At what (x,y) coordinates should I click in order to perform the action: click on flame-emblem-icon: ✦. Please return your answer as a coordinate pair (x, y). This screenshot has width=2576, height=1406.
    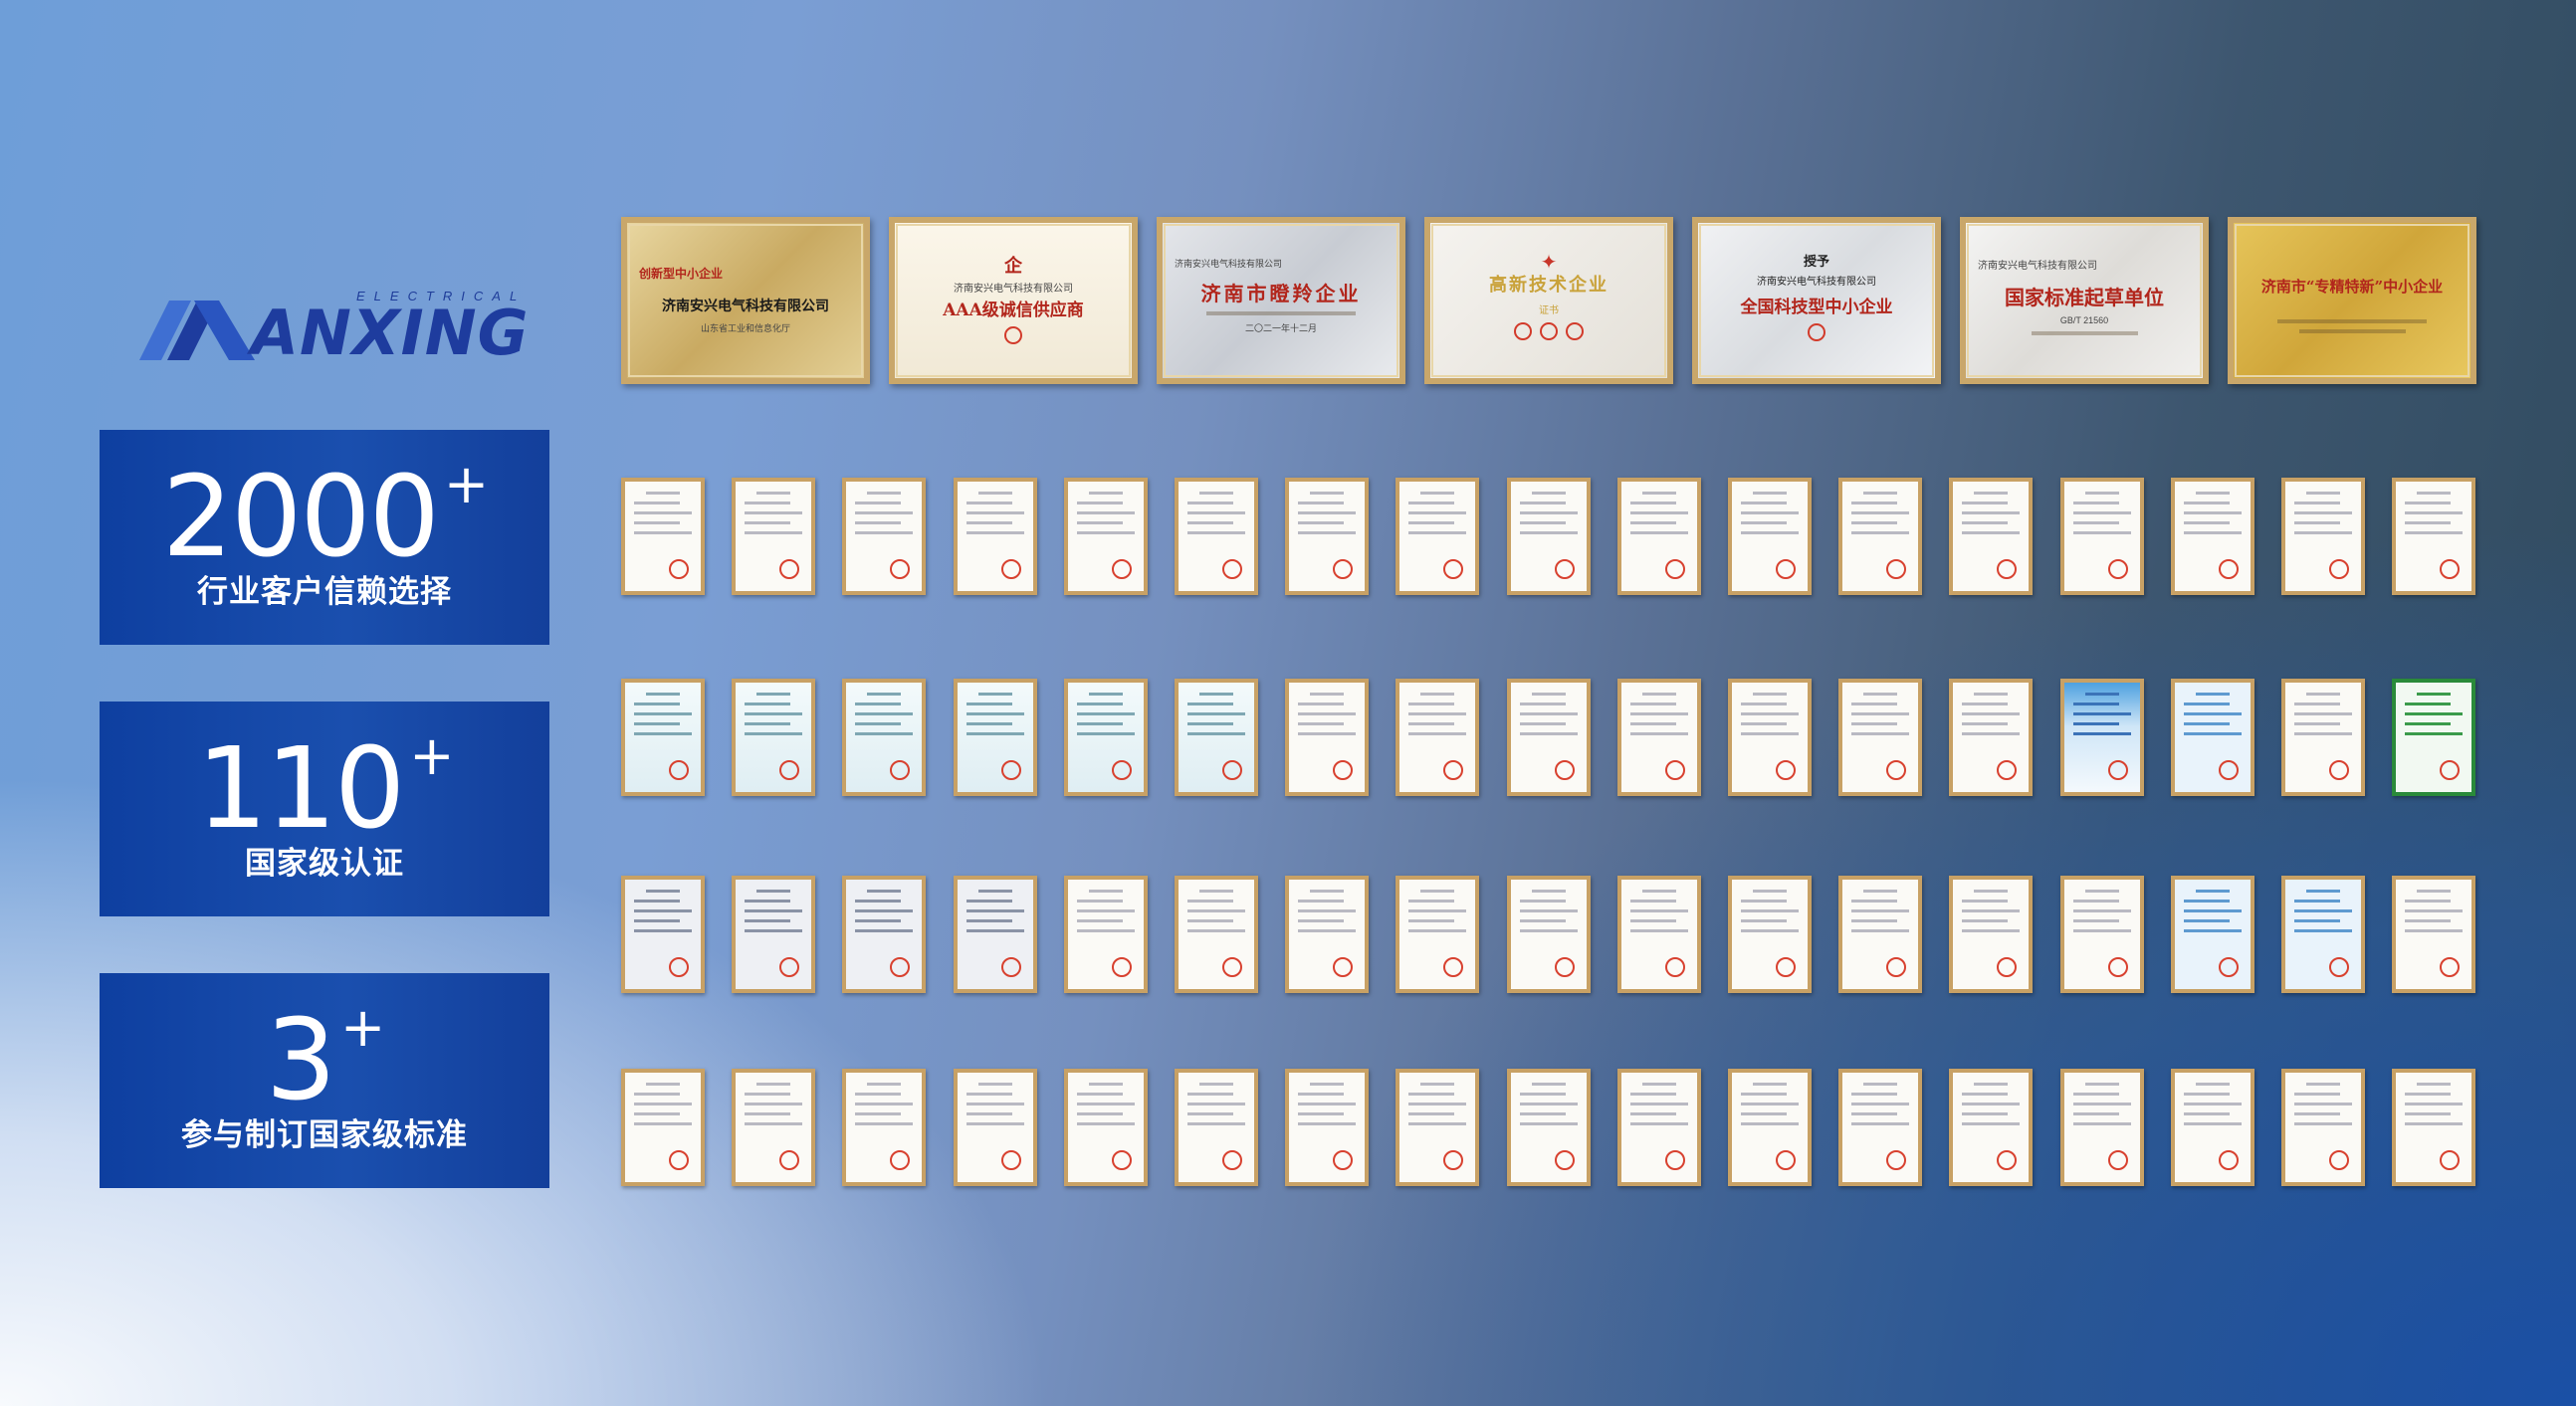
    Looking at the image, I should click on (1549, 262).